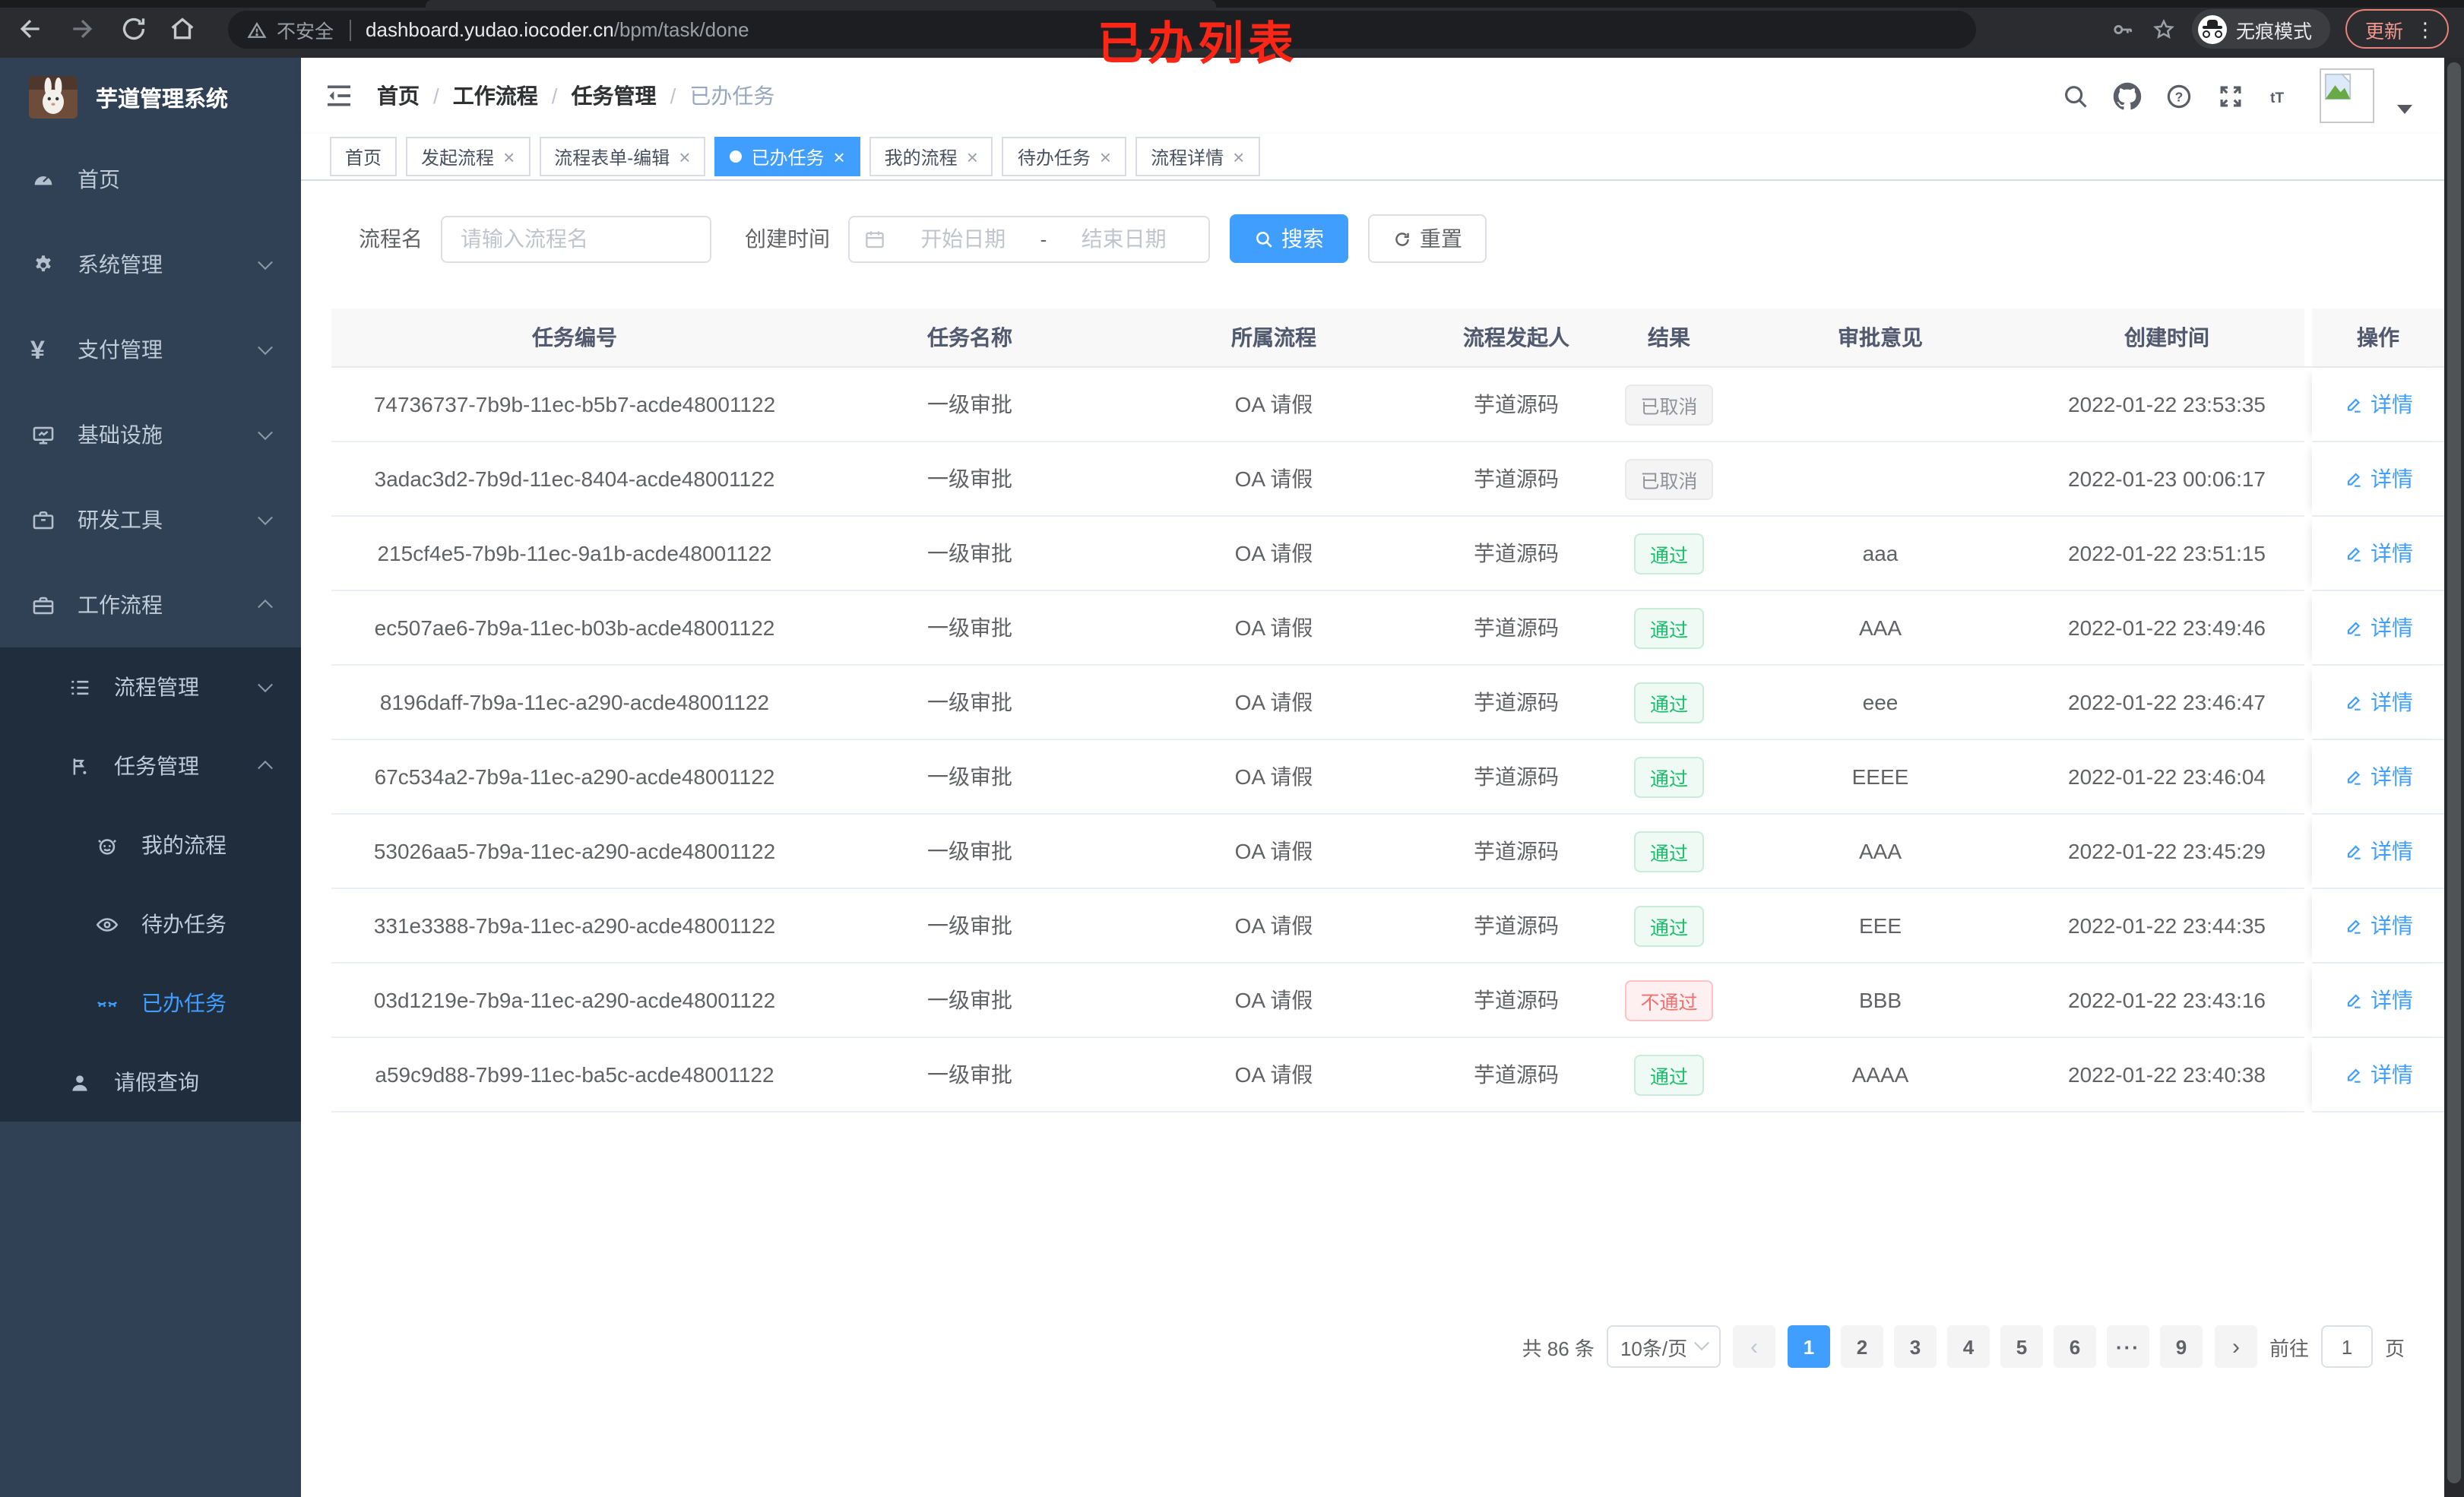 This screenshot has height=1497, width=2464. What do you see at coordinates (495, 96) in the screenshot?
I see `breadcrumb-item: 工作流程` at bounding box center [495, 96].